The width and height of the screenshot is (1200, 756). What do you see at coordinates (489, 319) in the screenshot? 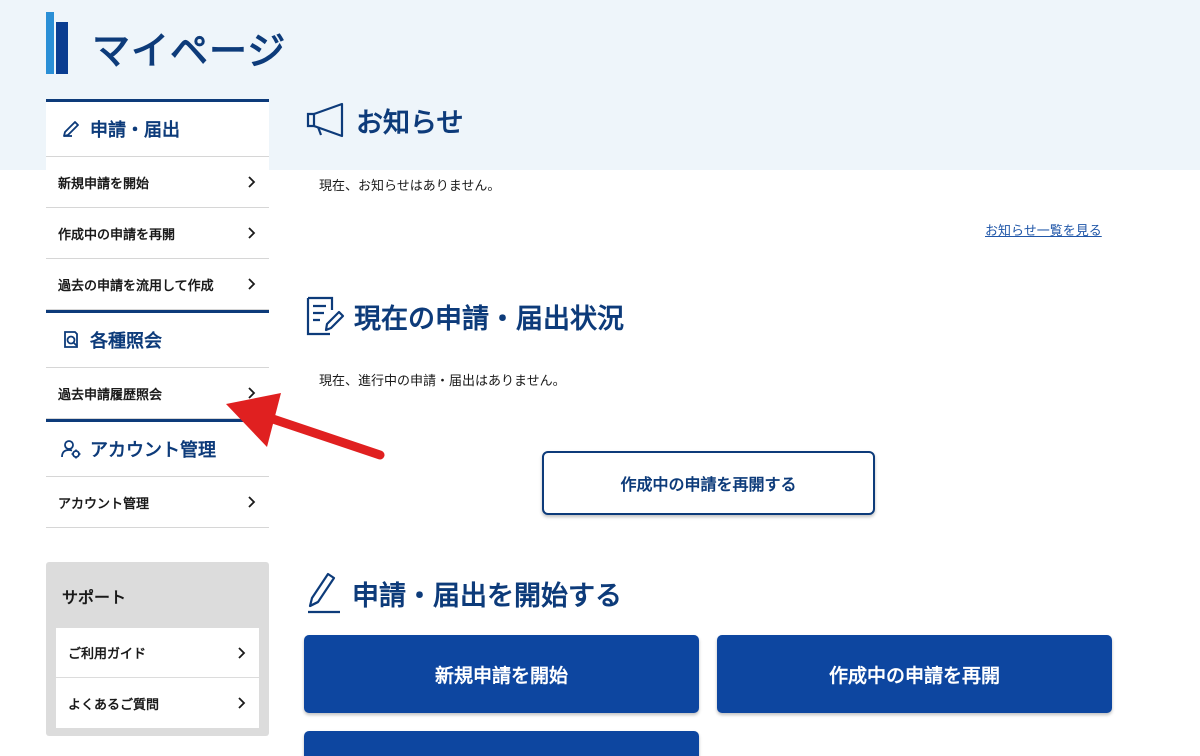
I see `status-title-label: 現在の申請・届出状況` at bounding box center [489, 319].